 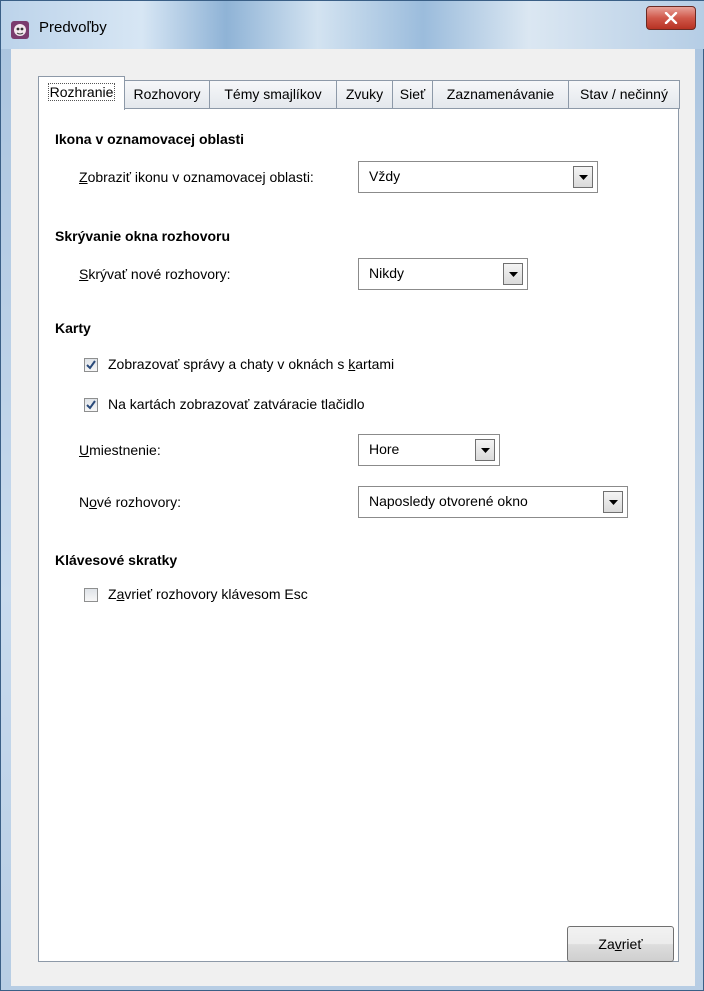 What do you see at coordinates (91, 595) in the screenshot?
I see `close-with-esc-checkbox` at bounding box center [91, 595].